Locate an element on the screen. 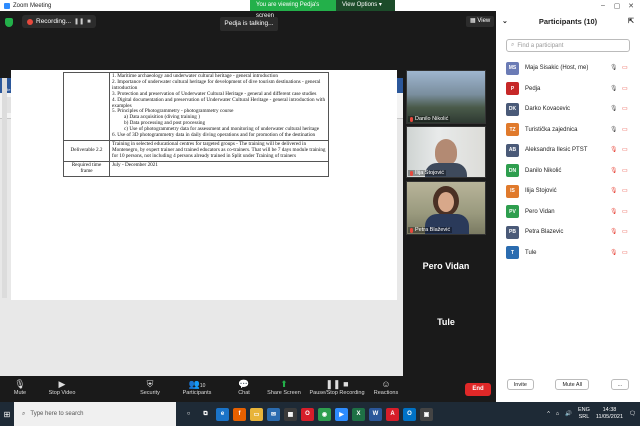 The width and height of the screenshot is (640, 426). app-icon: ▣ is located at coordinates (426, 414).